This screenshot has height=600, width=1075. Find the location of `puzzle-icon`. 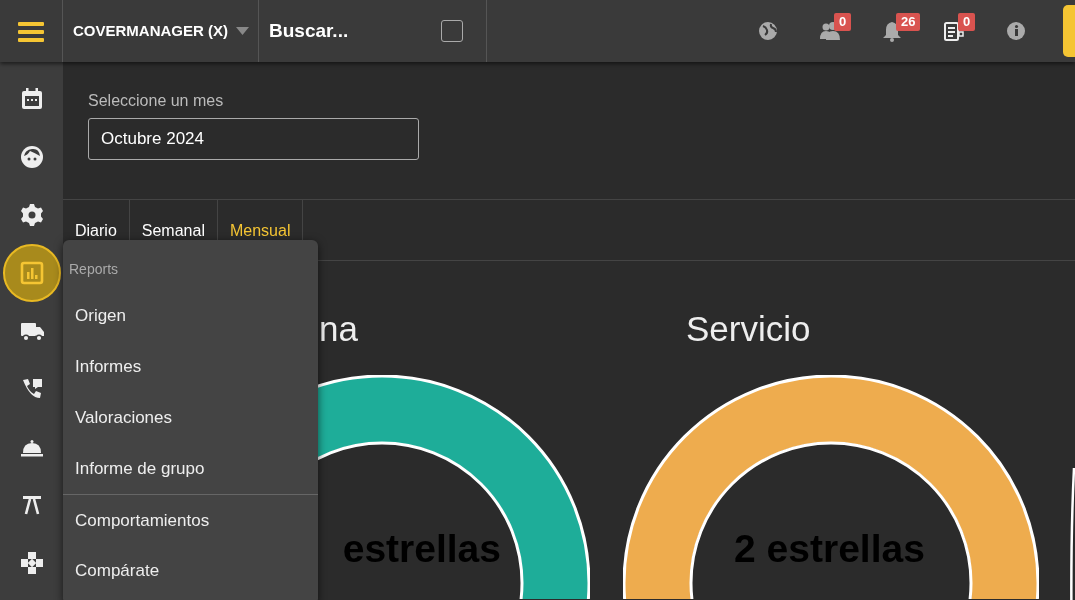

puzzle-icon is located at coordinates (31, 563).